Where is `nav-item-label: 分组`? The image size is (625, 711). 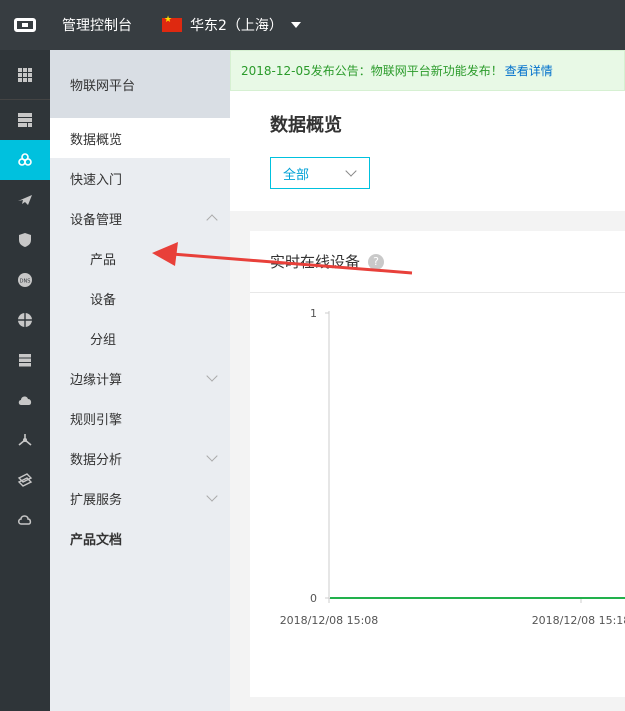 nav-item-label: 分组 is located at coordinates (103, 340).